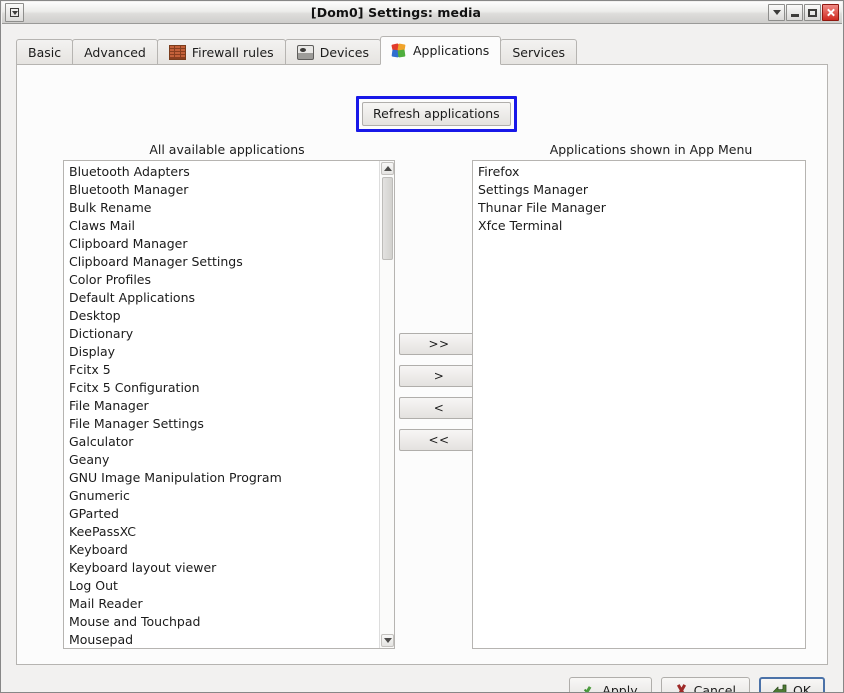 This screenshot has width=844, height=693. I want to click on window-title: [Dom0] Settings: media, so click(396, 12).